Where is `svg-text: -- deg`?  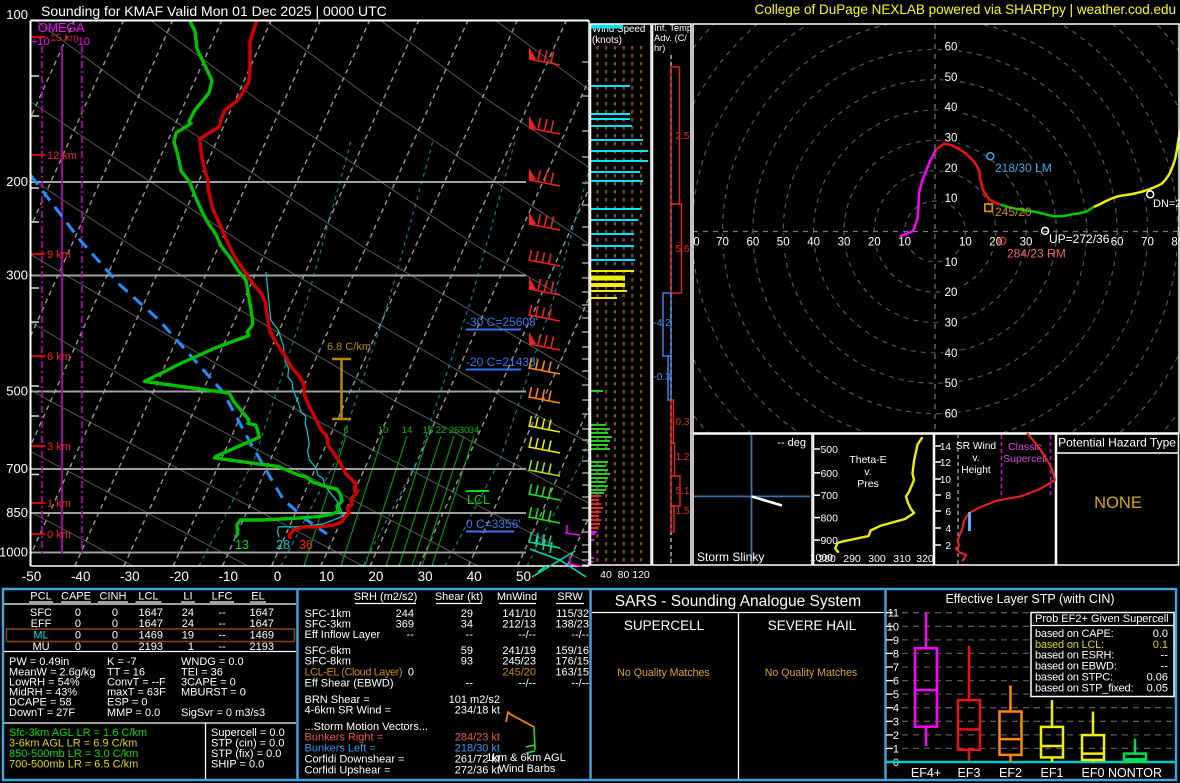 svg-text: -- deg is located at coordinates (791, 443).